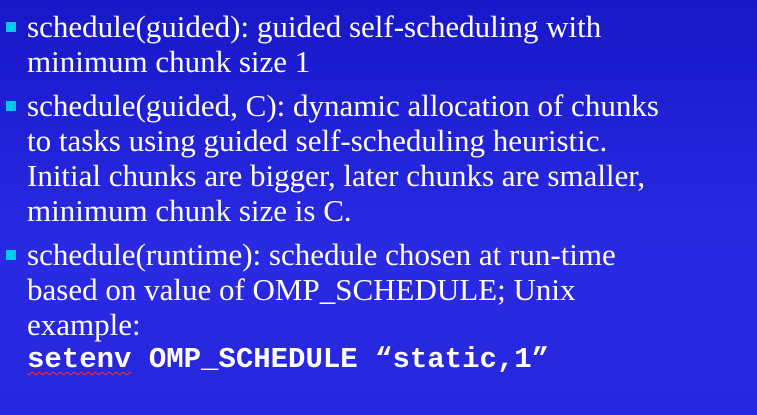  Describe the element at coordinates (189, 210) in the screenshot. I see `bullet-text-line: minimum chunk size is C.` at that location.